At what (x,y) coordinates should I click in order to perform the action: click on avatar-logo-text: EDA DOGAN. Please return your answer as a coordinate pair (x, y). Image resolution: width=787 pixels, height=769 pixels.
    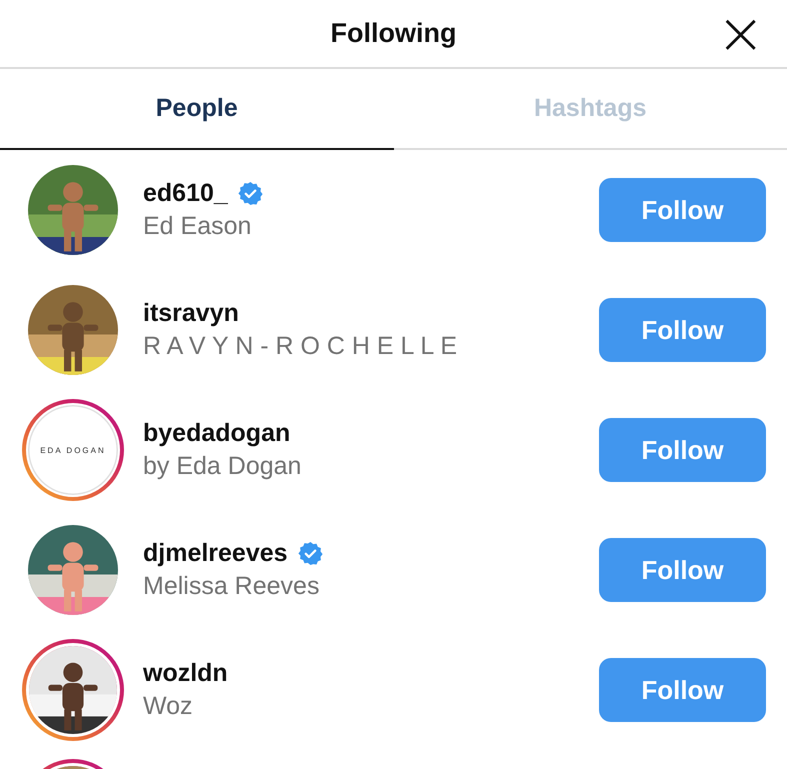
    Looking at the image, I should click on (73, 450).